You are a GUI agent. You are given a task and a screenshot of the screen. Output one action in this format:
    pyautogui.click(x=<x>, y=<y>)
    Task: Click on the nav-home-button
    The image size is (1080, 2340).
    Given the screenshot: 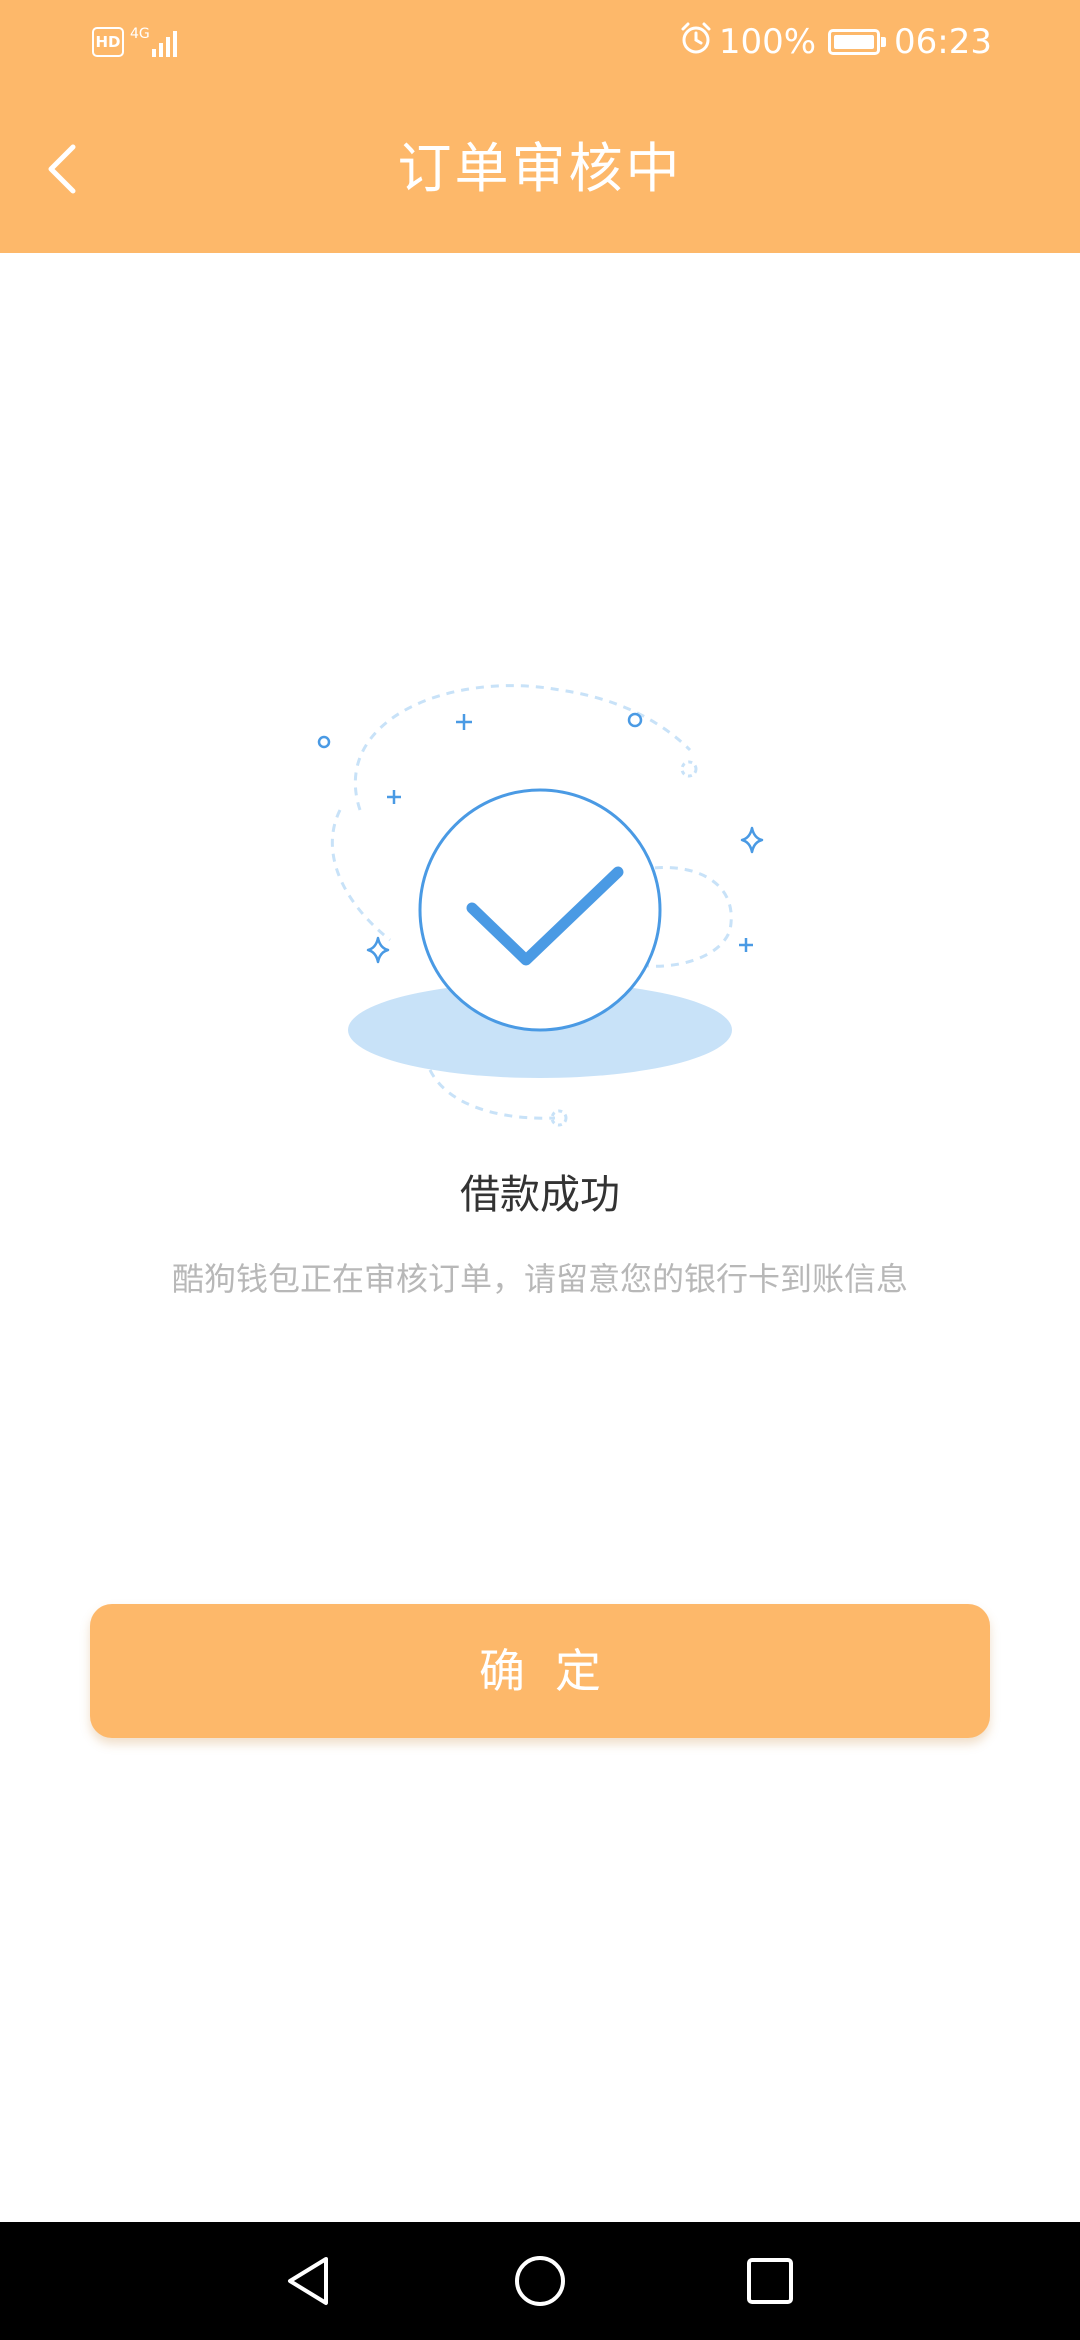 What is the action you would take?
    pyautogui.click(x=540, y=2281)
    